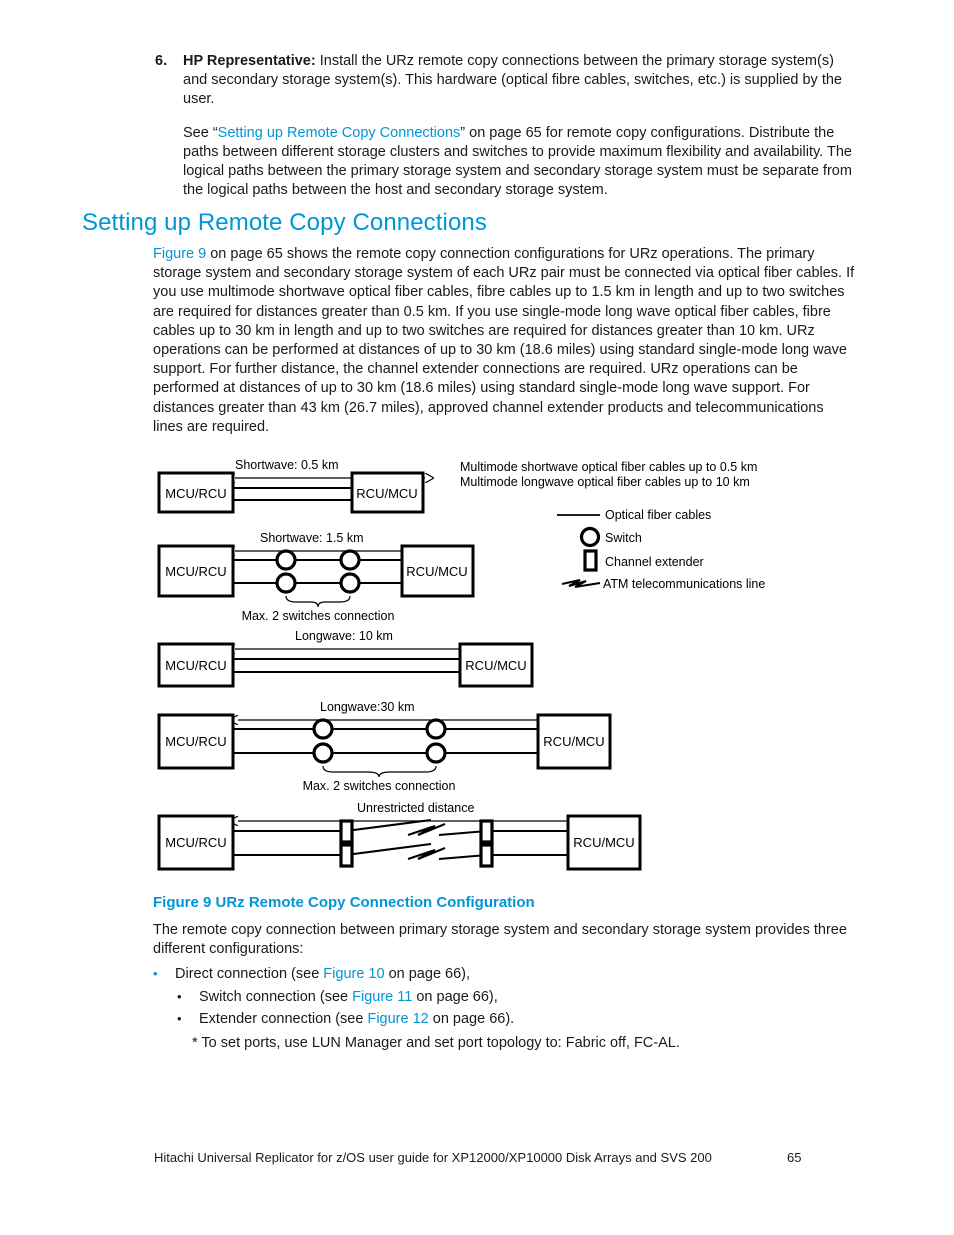 The height and width of the screenshot is (1235, 954). Describe the element at coordinates (249, 61) in the screenshot. I see `step-lead-label: HP Representative:` at that location.